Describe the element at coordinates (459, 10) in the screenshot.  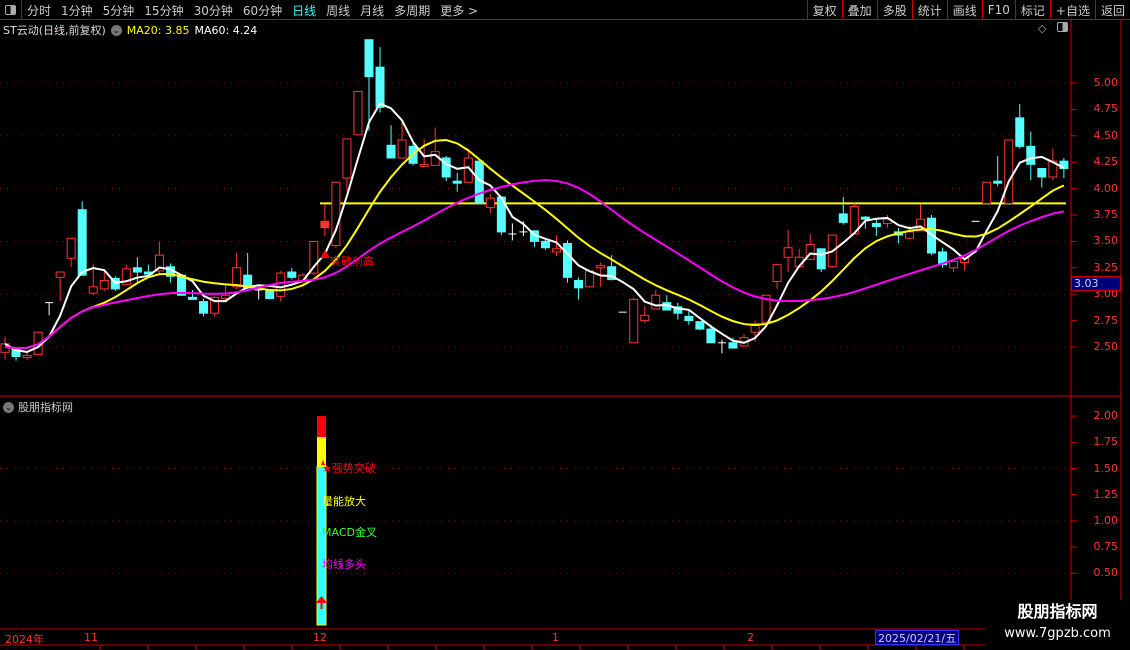
I see `period-tab-10: 更多 >` at that location.